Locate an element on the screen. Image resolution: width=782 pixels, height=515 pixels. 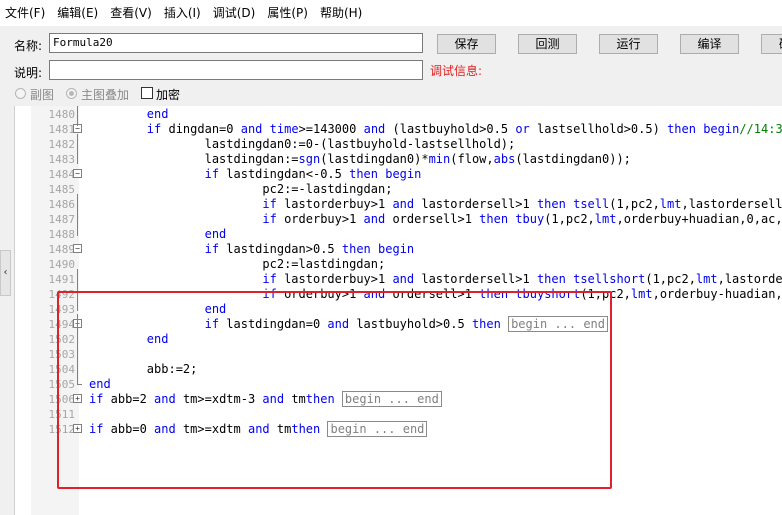
menu-debug: 调试(D) is located at coordinates (235, 13).